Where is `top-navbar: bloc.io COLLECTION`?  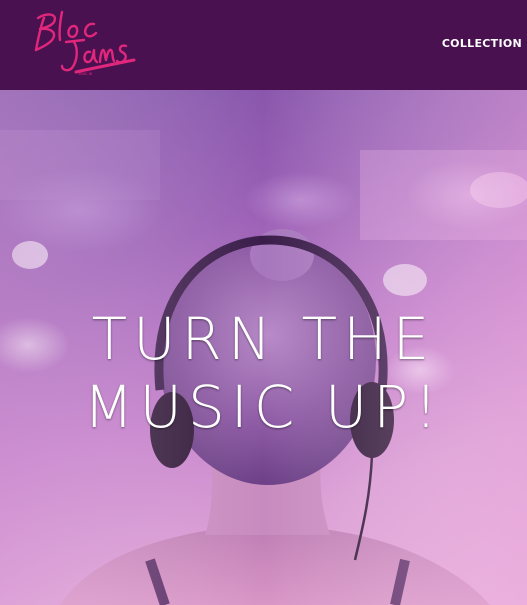 top-navbar: bloc.io COLLECTION is located at coordinates (263, 45).